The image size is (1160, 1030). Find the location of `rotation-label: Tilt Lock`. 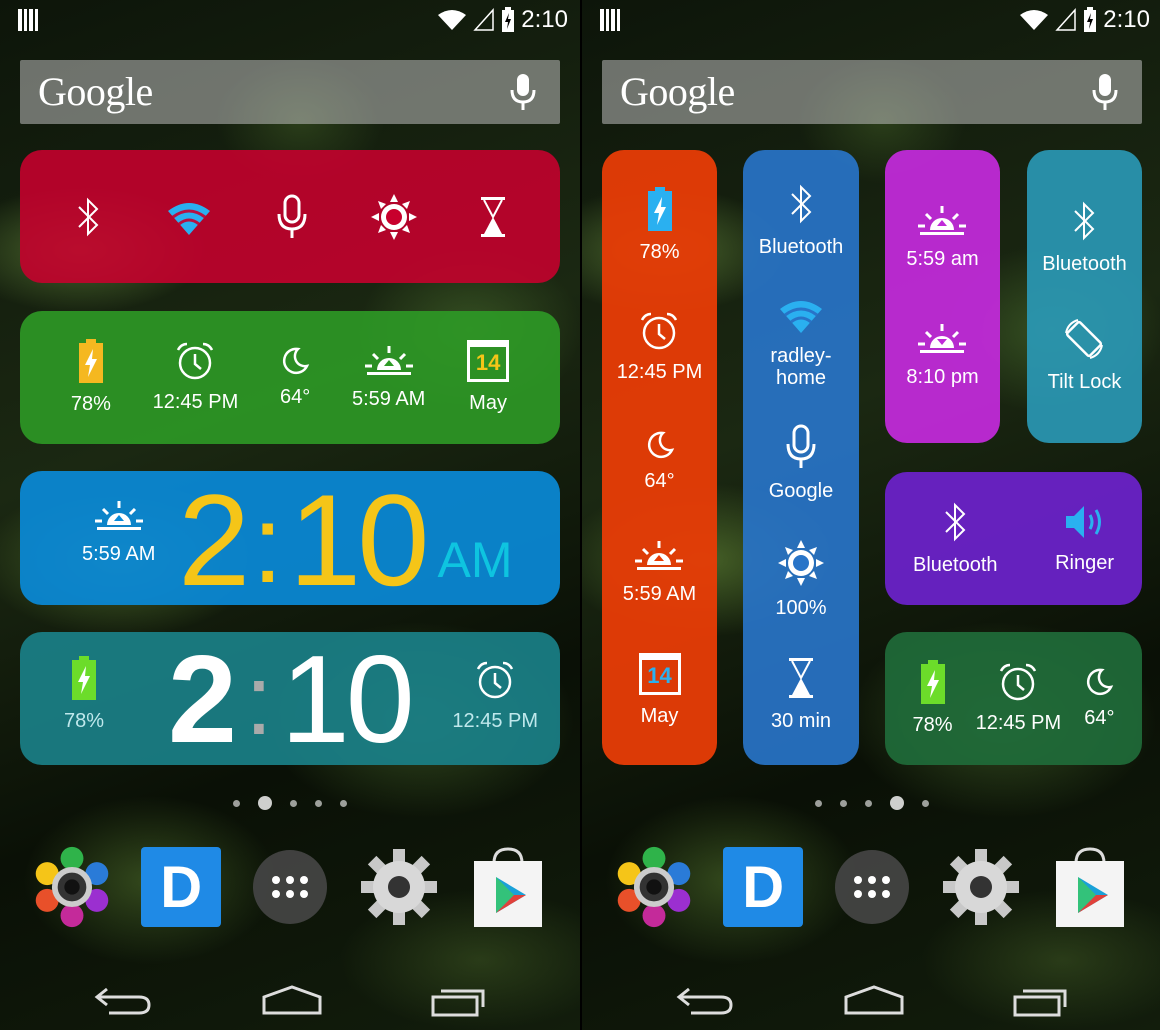

rotation-label: Tilt Lock is located at coordinates (1084, 382).